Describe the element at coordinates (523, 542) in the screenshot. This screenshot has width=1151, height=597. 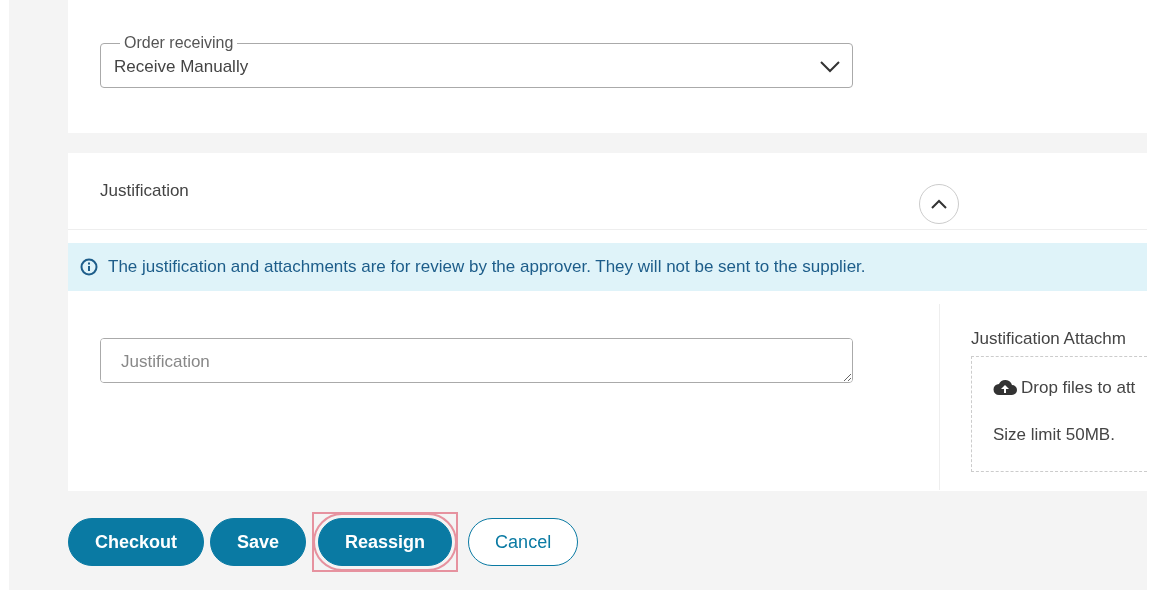
I see `action-button: Cancel` at that location.